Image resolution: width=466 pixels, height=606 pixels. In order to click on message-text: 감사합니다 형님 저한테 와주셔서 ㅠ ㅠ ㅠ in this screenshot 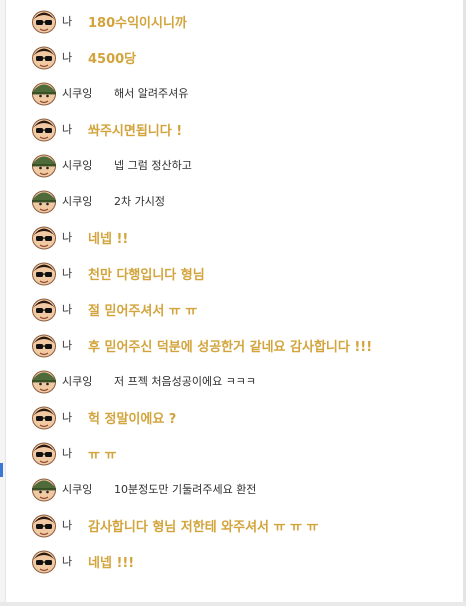, I will do `click(203, 527)`.